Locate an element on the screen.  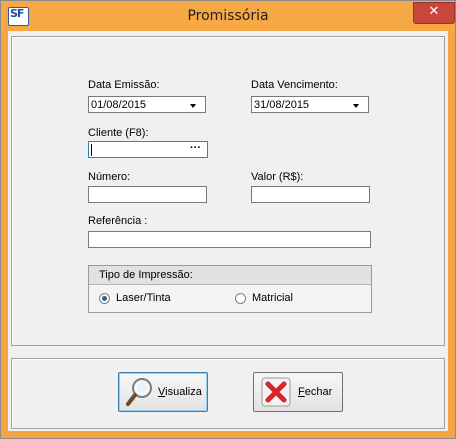
window-title: Promissória is located at coordinates (228, 16).